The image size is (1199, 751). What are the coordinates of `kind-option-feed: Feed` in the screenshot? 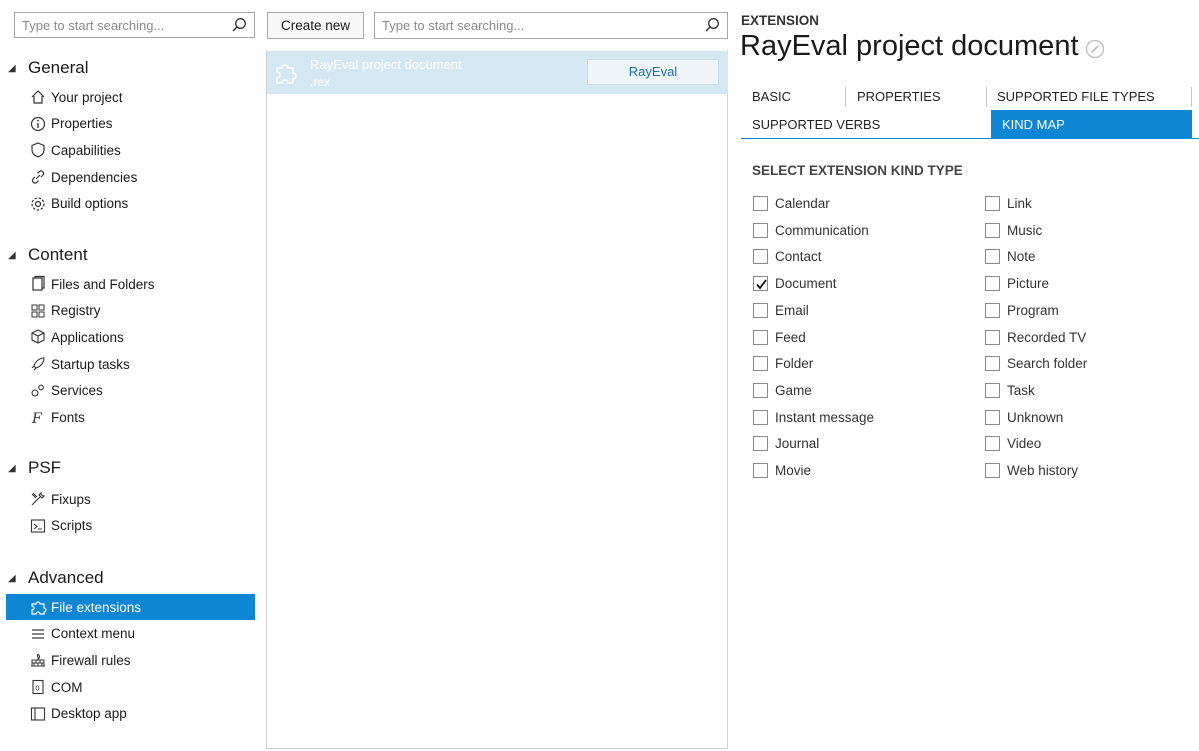 It's located at (779, 337).